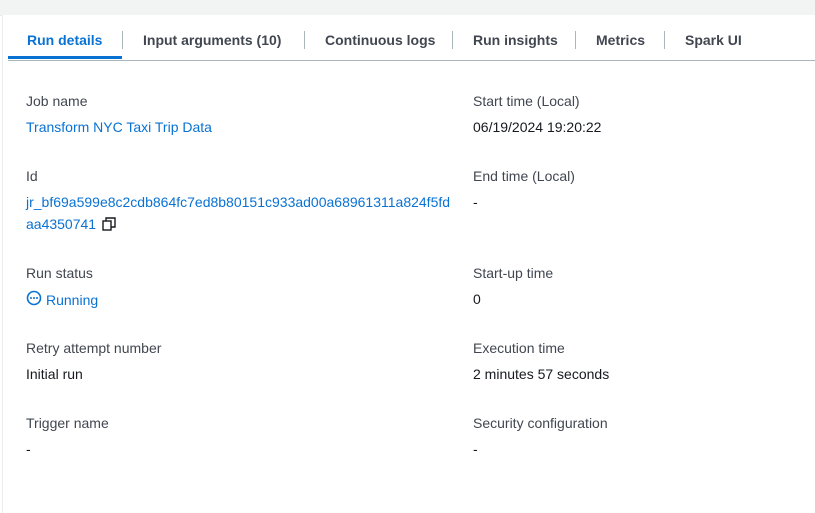 This screenshot has height=513, width=815. I want to click on job-name-label: Job name, so click(57, 101).